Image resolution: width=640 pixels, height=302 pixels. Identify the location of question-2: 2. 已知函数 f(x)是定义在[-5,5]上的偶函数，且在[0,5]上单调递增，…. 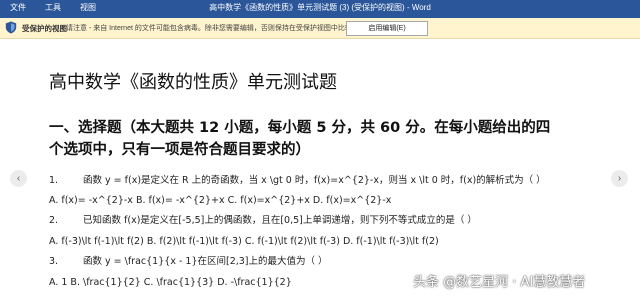
(263, 221).